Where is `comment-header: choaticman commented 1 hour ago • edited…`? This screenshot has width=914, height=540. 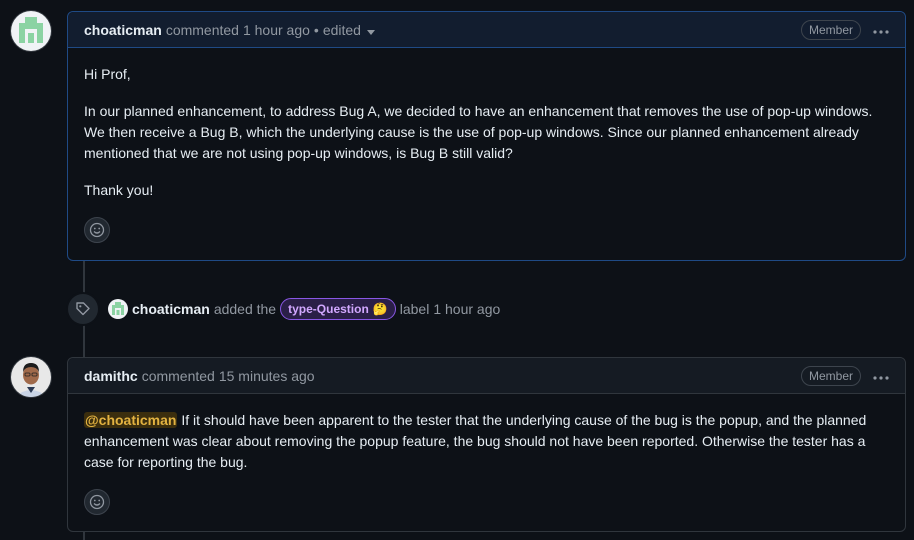 comment-header: choaticman commented 1 hour ago • edited… is located at coordinates (486, 30).